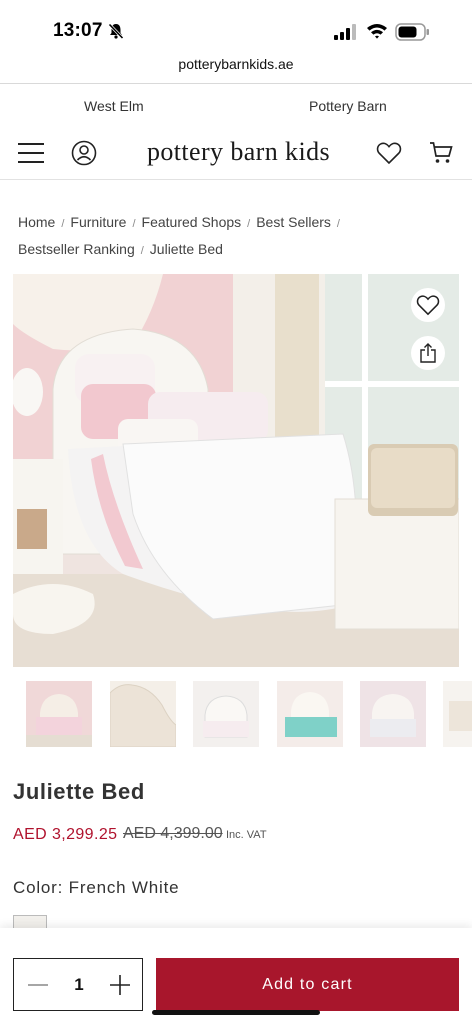 This screenshot has height=1024, width=472. I want to click on menu-icon, so click(31, 153).